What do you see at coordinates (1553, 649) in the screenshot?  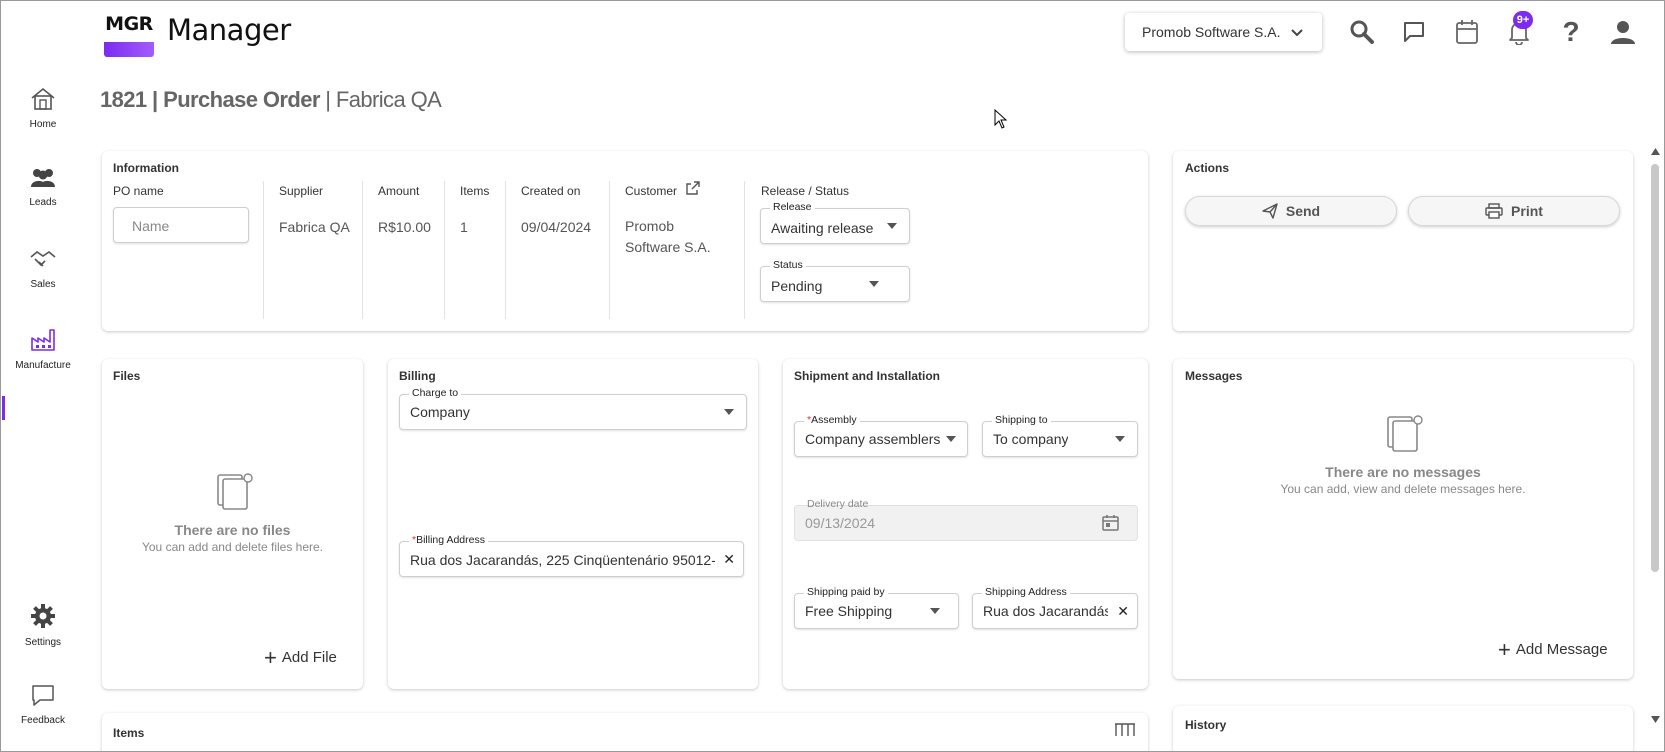 I see `add-message-button: + Add Message` at bounding box center [1553, 649].